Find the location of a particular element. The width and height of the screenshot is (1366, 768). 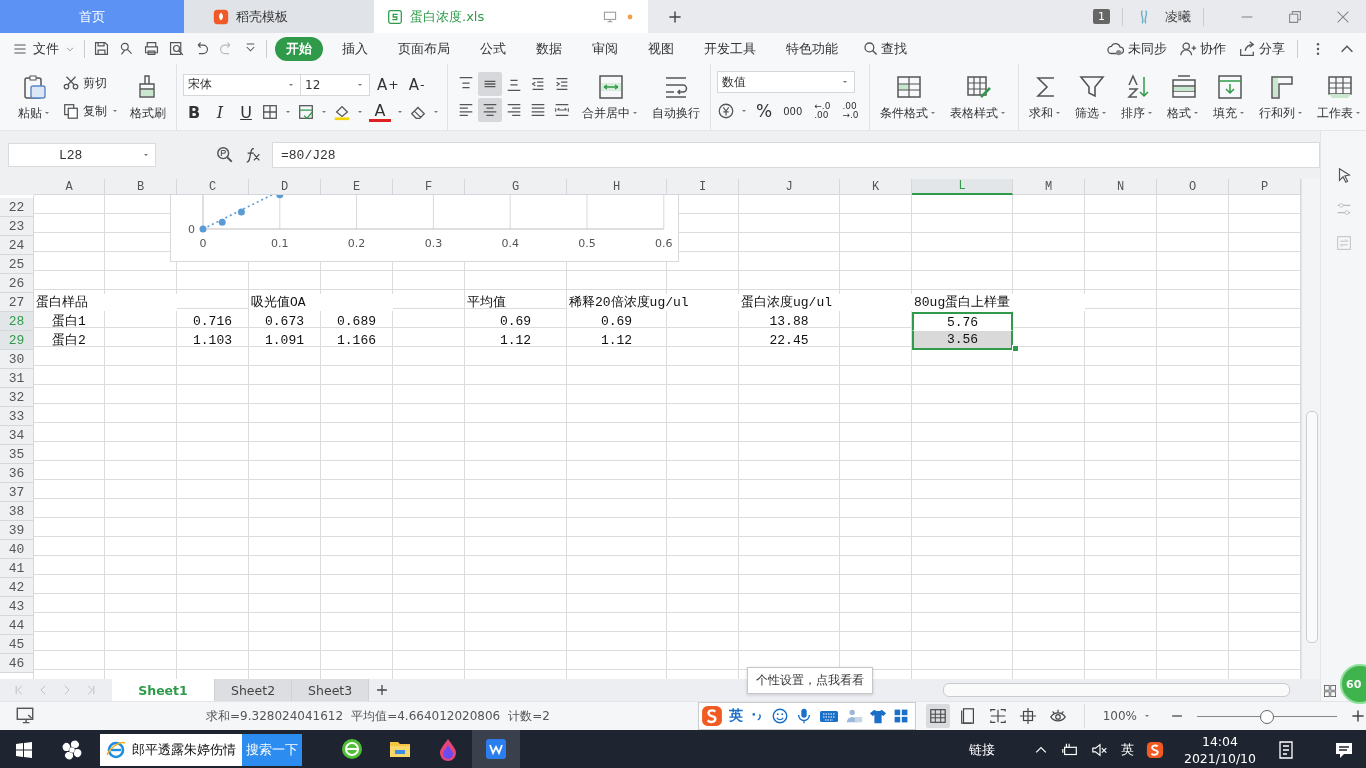

row-header: 40 is located at coordinates (17, 549).